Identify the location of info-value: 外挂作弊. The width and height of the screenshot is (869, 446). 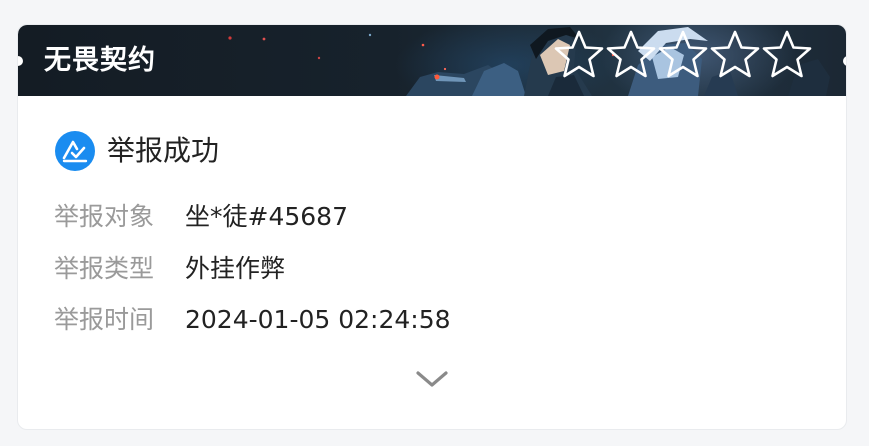
(235, 268).